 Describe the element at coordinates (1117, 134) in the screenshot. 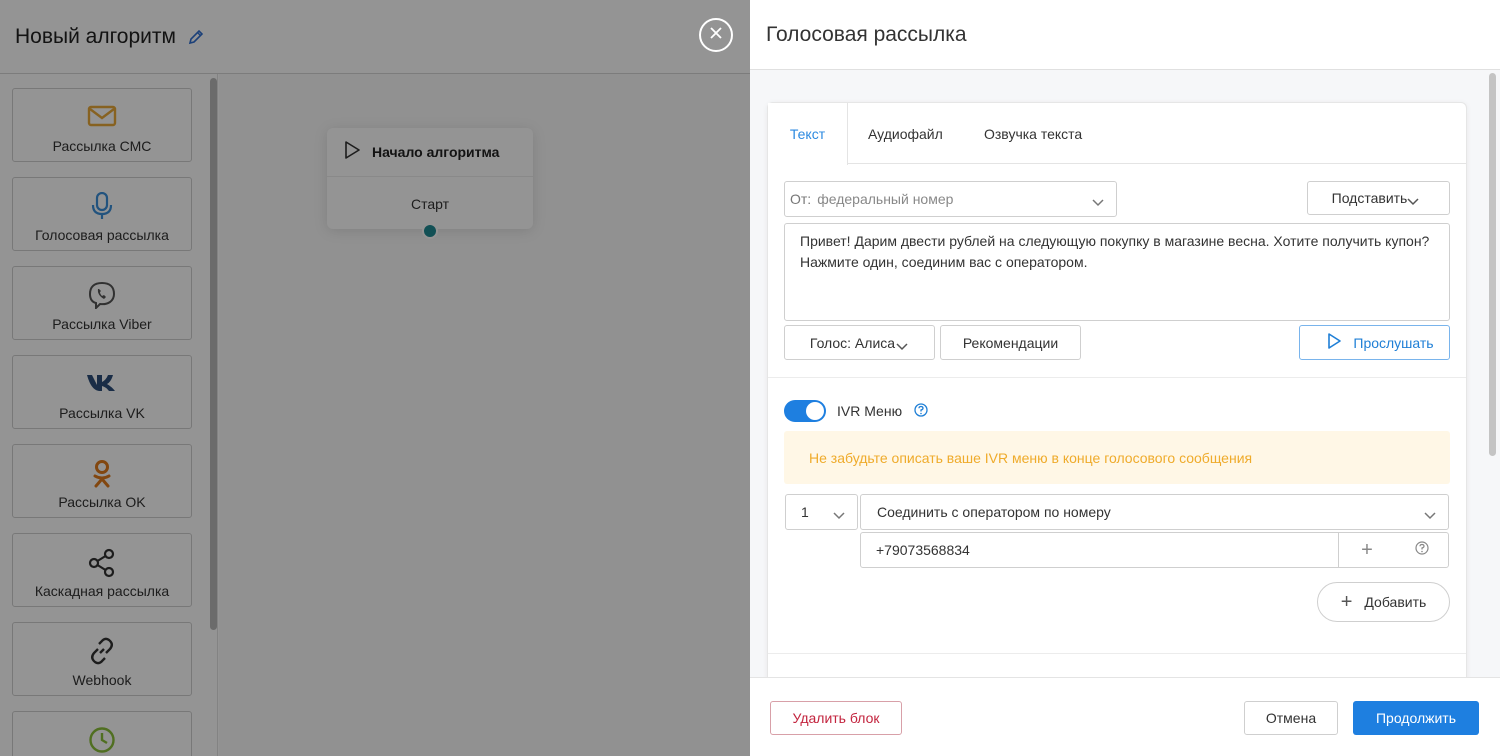

I see `tabs-bar: Текст Аудиофайл Озвучка текста` at that location.